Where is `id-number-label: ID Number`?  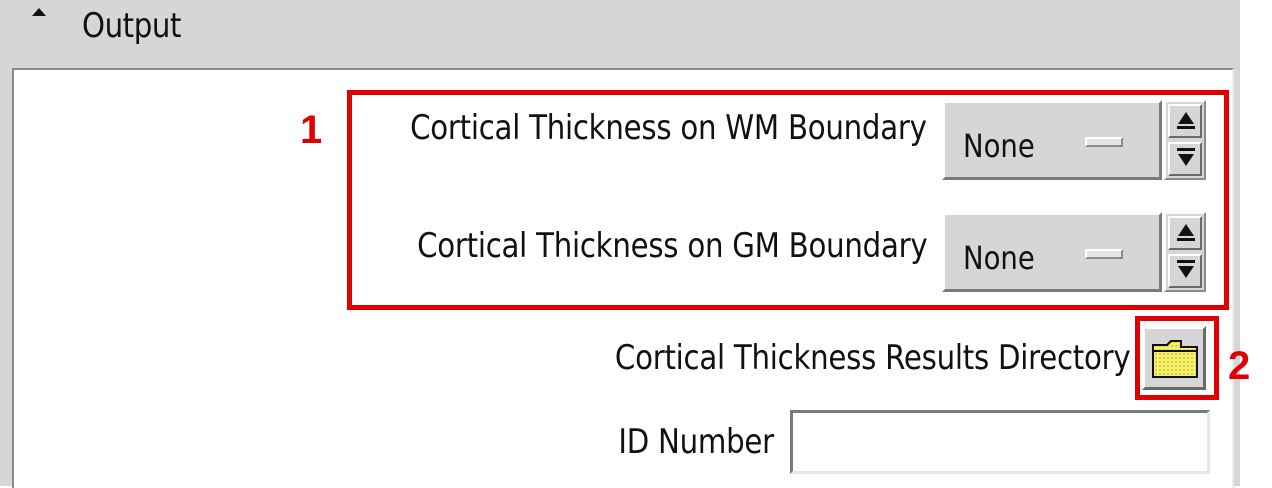 id-number-label: ID Number is located at coordinates (696, 442).